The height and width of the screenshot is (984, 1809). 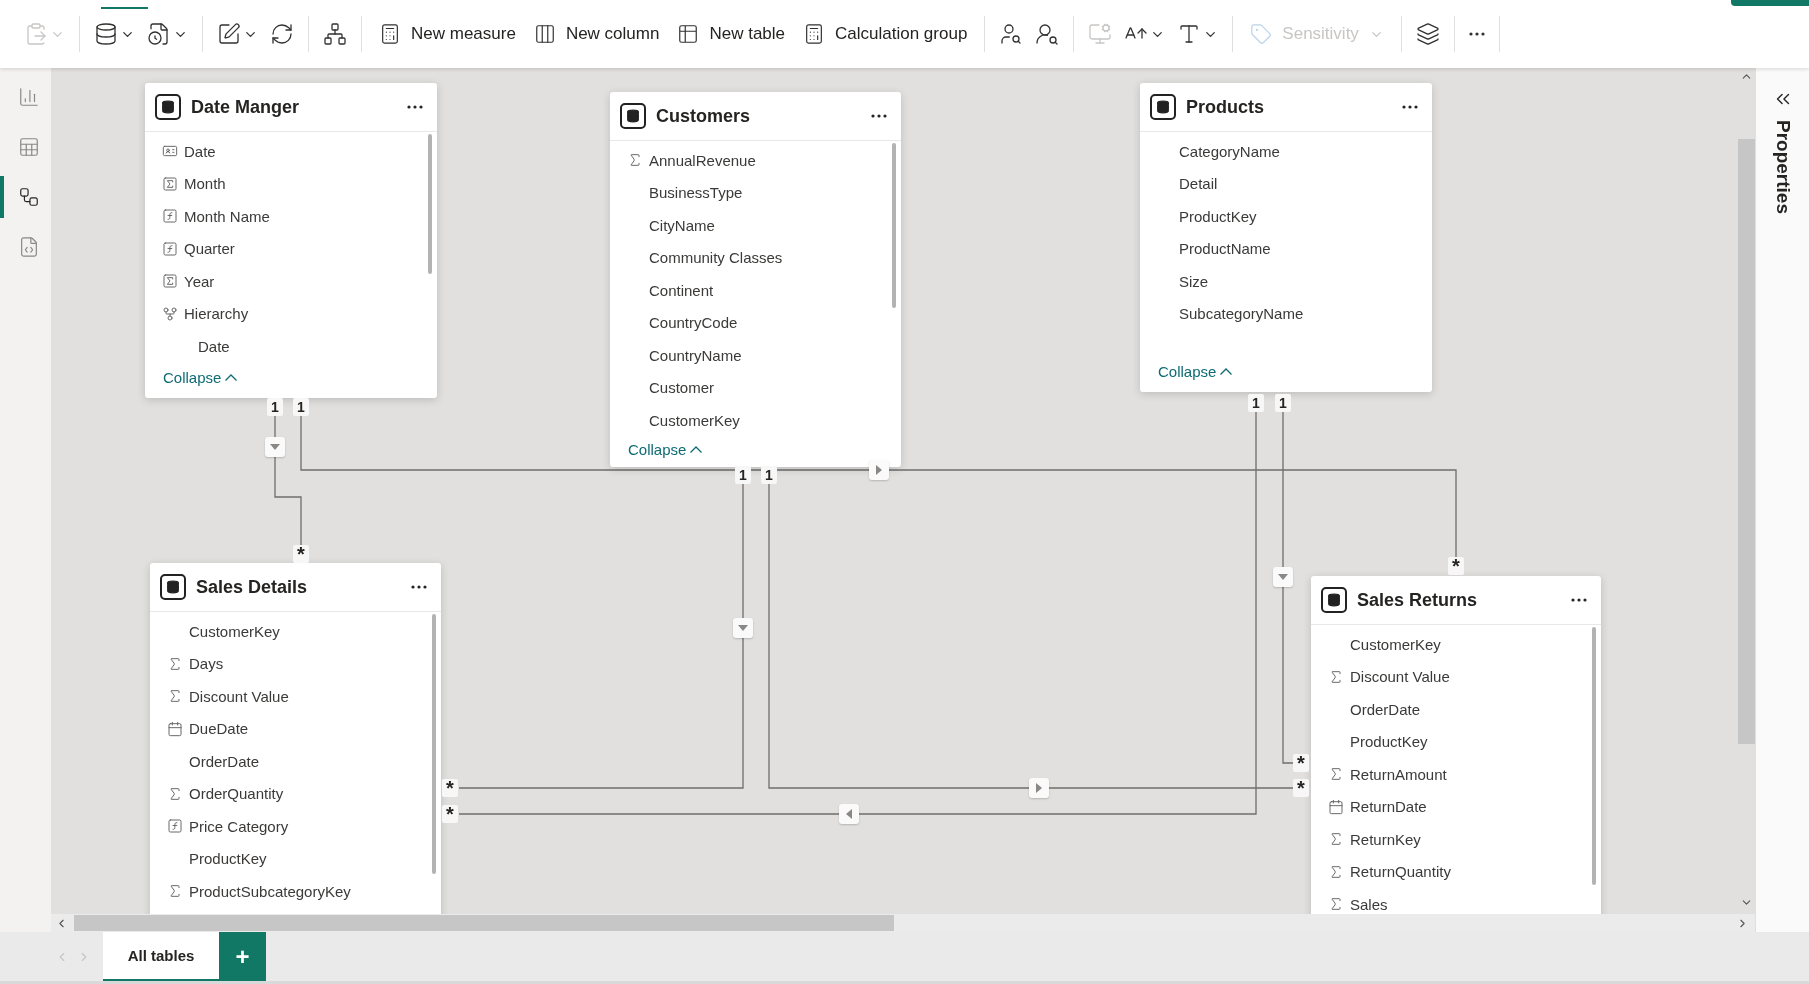 I want to click on field-name: CountryName, so click(x=695, y=355).